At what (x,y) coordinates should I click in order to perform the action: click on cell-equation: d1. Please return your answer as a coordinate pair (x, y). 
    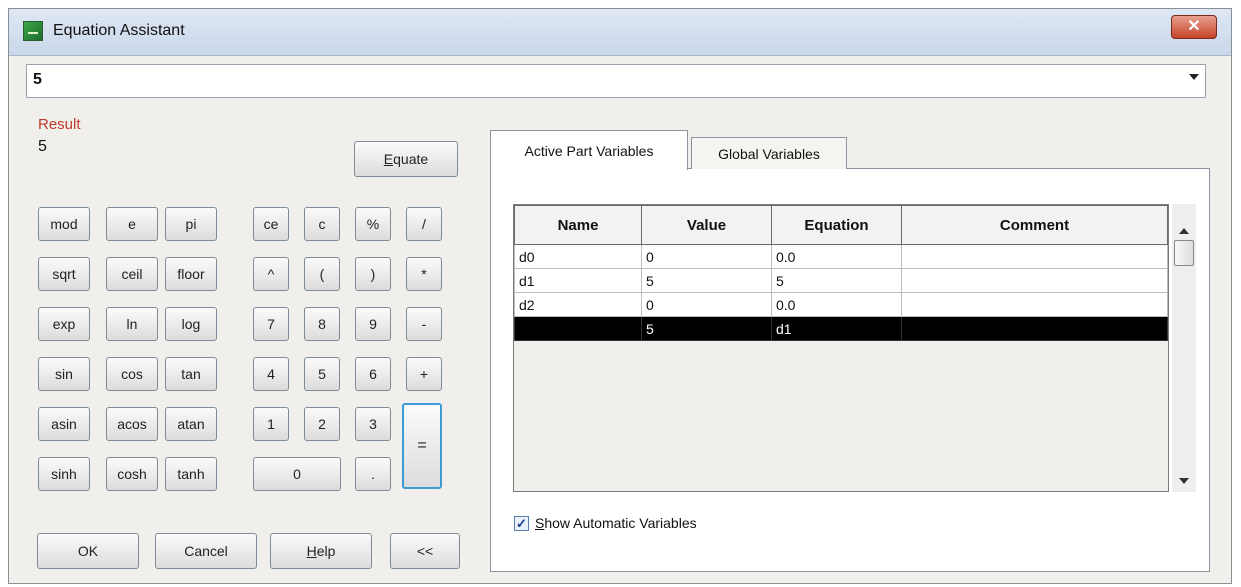
    Looking at the image, I should click on (836, 328).